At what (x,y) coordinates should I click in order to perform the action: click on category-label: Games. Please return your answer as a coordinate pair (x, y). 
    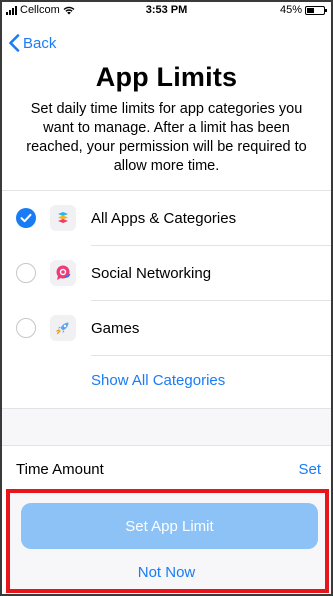
    Looking at the image, I should click on (115, 328).